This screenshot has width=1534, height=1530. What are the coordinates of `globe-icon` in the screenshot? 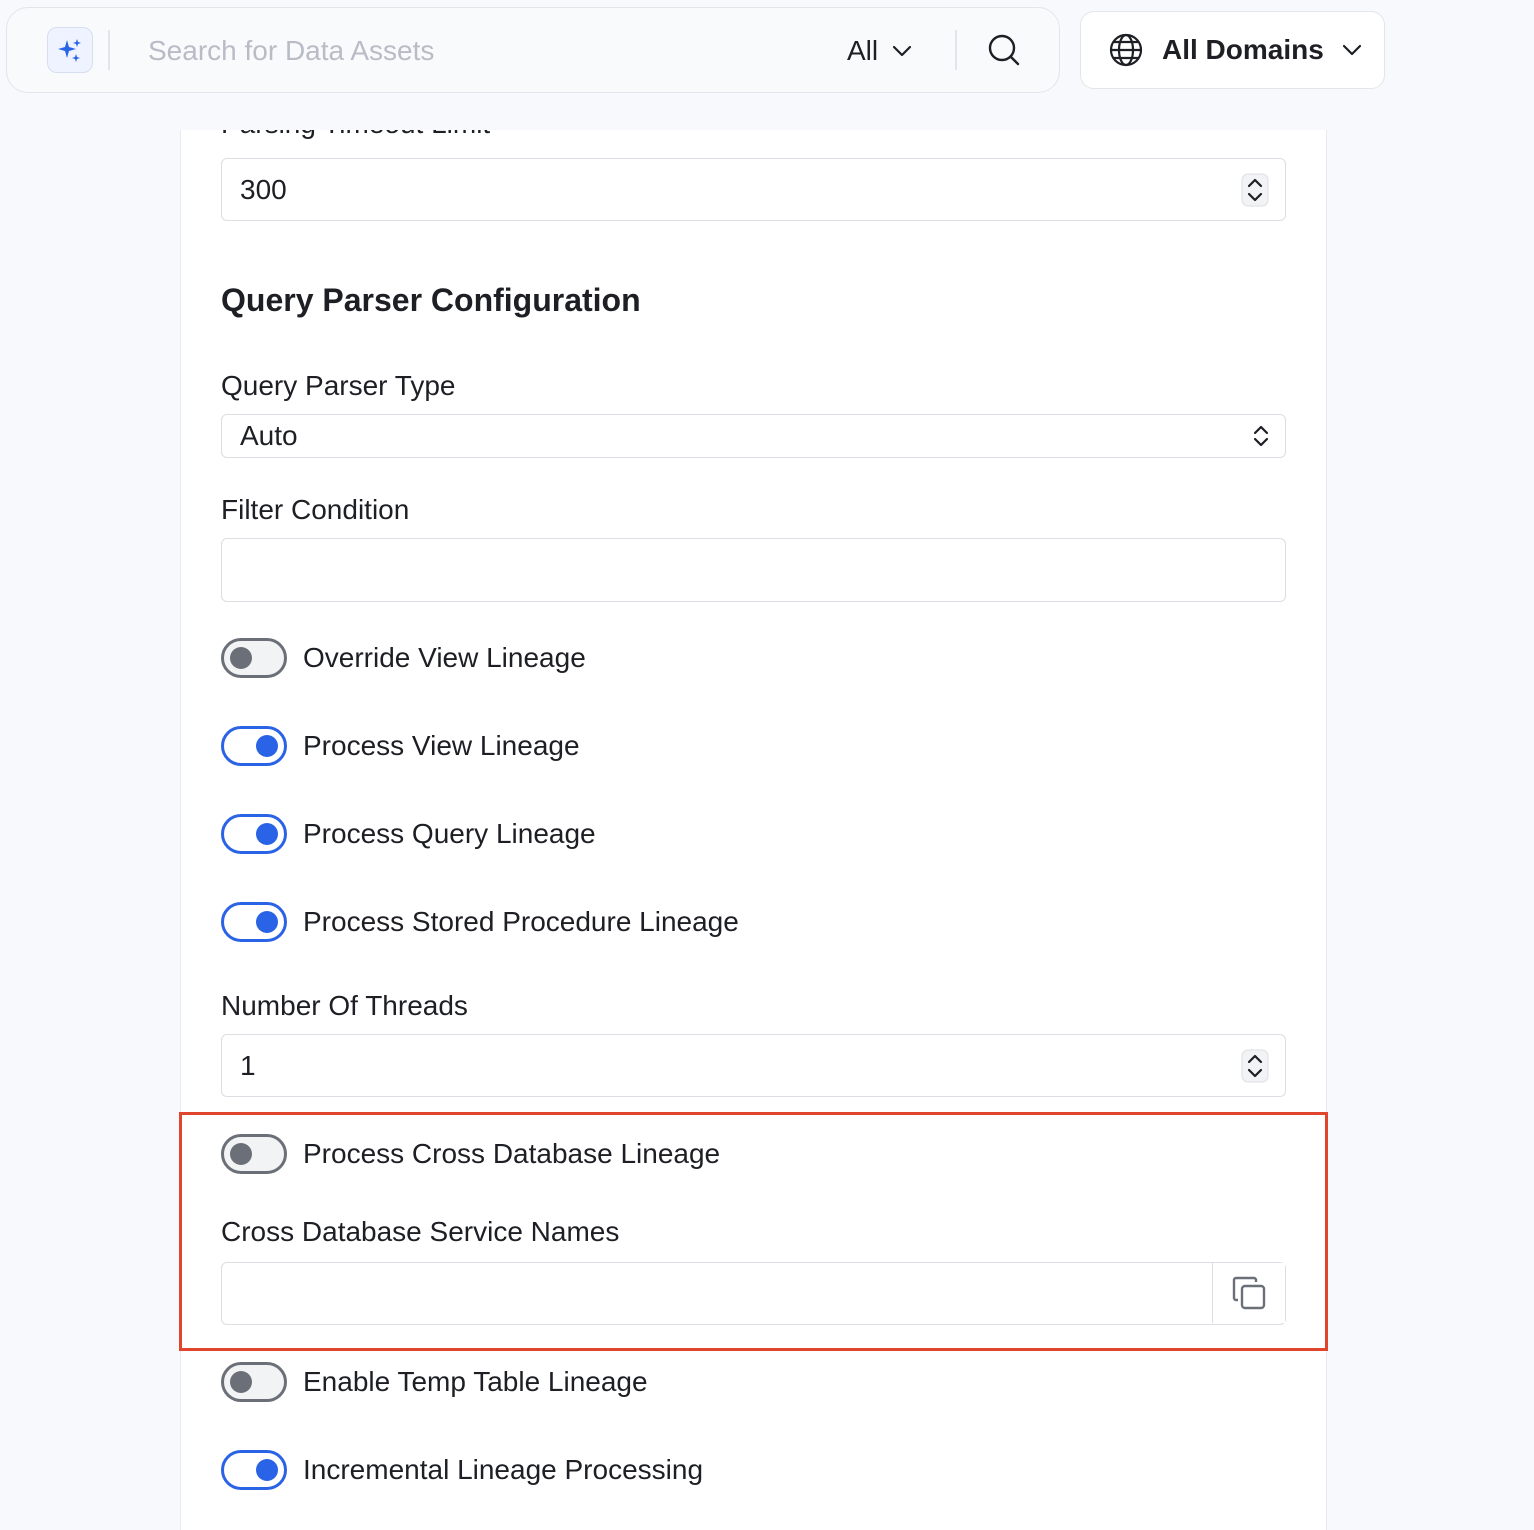 It's located at (1126, 50).